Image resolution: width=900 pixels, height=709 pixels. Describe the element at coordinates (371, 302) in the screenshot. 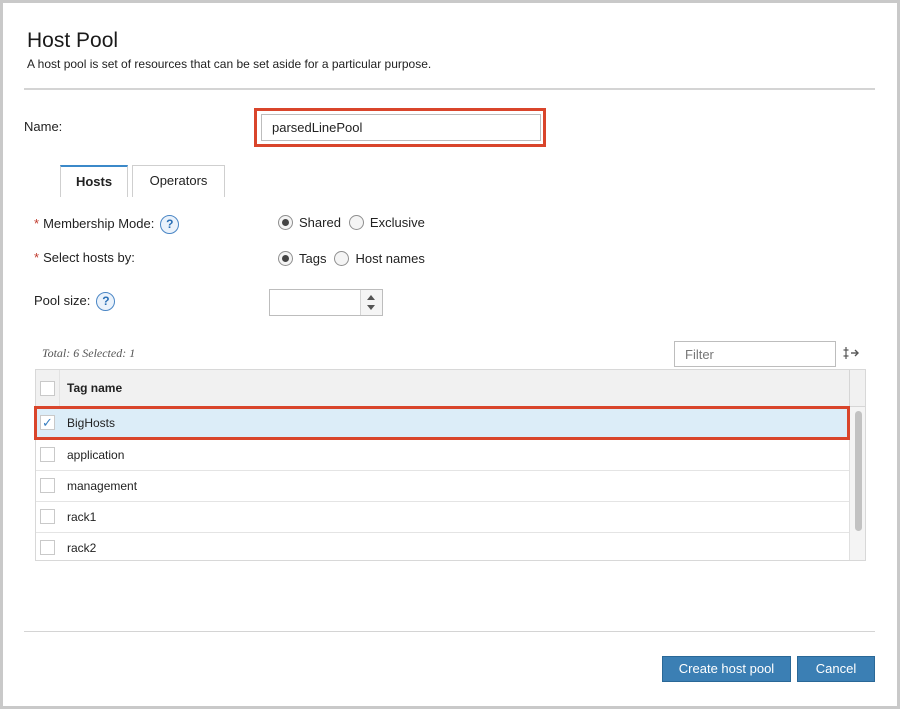

I see `spinner-buttons` at that location.